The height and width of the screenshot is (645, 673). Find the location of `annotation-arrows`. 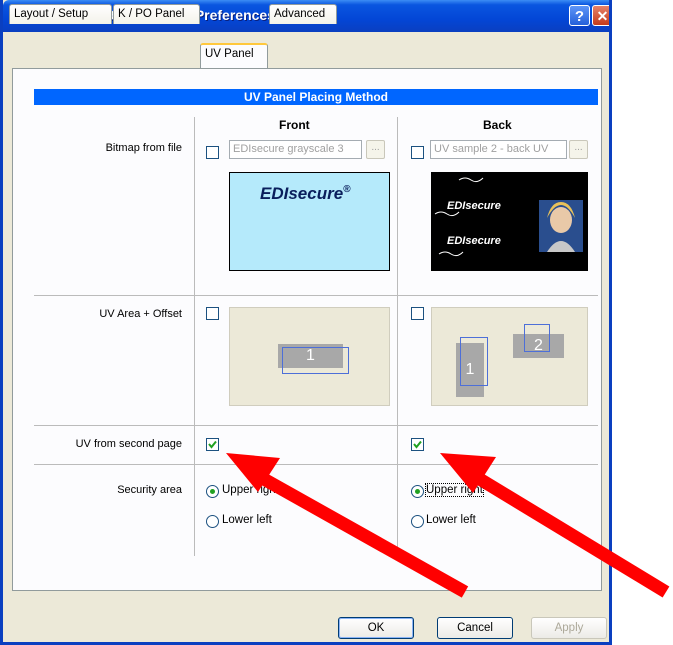

annotation-arrows is located at coordinates (448, 525).